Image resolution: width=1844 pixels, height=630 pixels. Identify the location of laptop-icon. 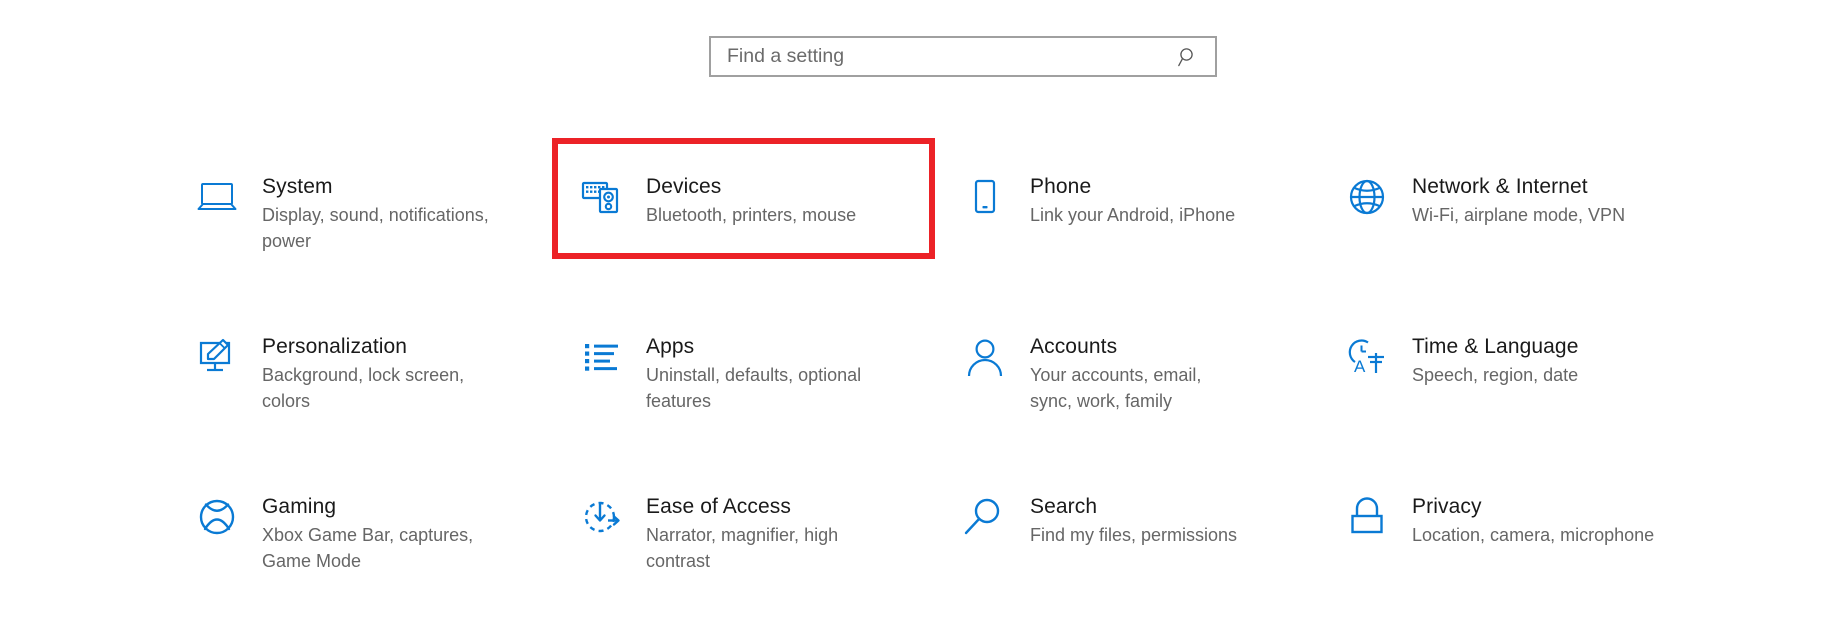
(217, 197).